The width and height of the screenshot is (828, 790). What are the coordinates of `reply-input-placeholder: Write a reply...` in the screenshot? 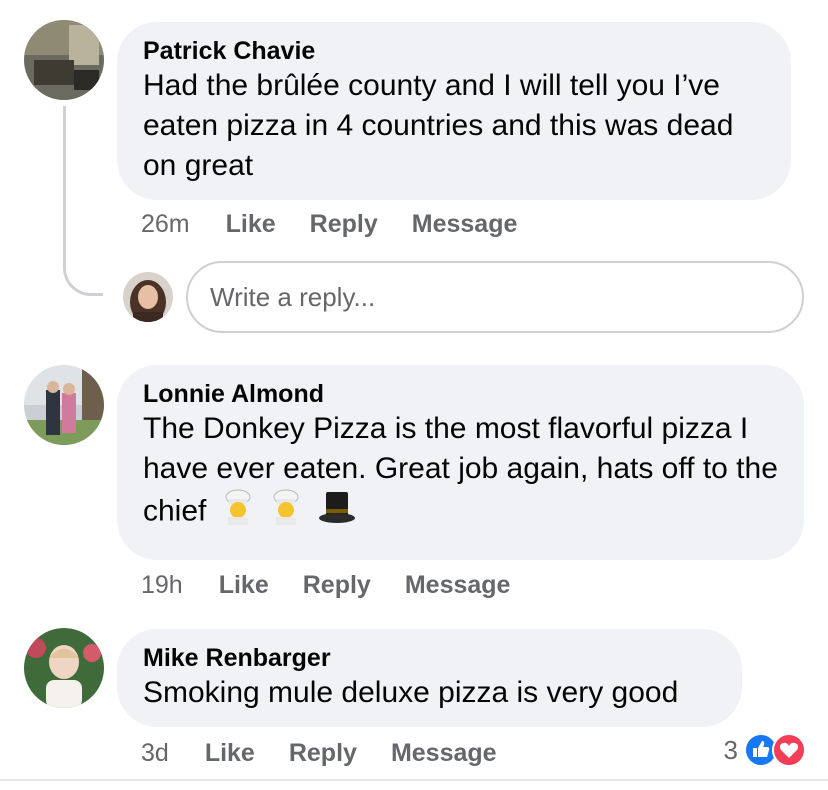 It's located at (293, 296).